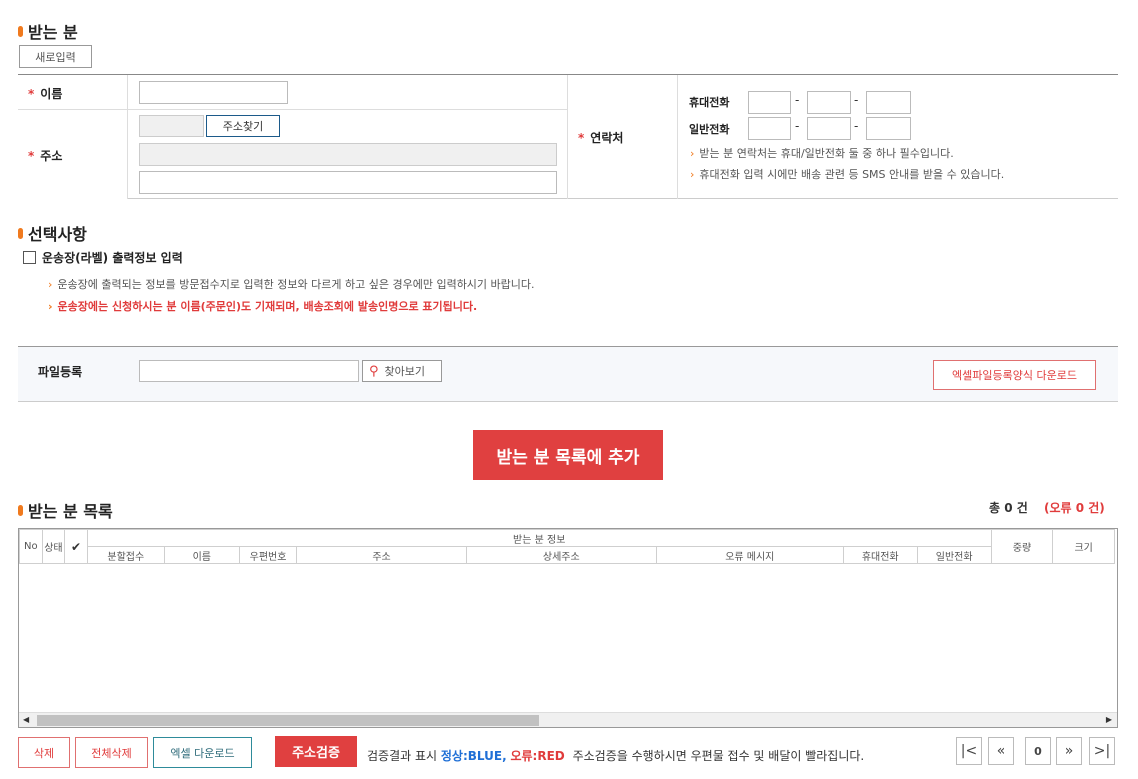  What do you see at coordinates (1069, 751) in the screenshot?
I see `page-next-button: »` at bounding box center [1069, 751].